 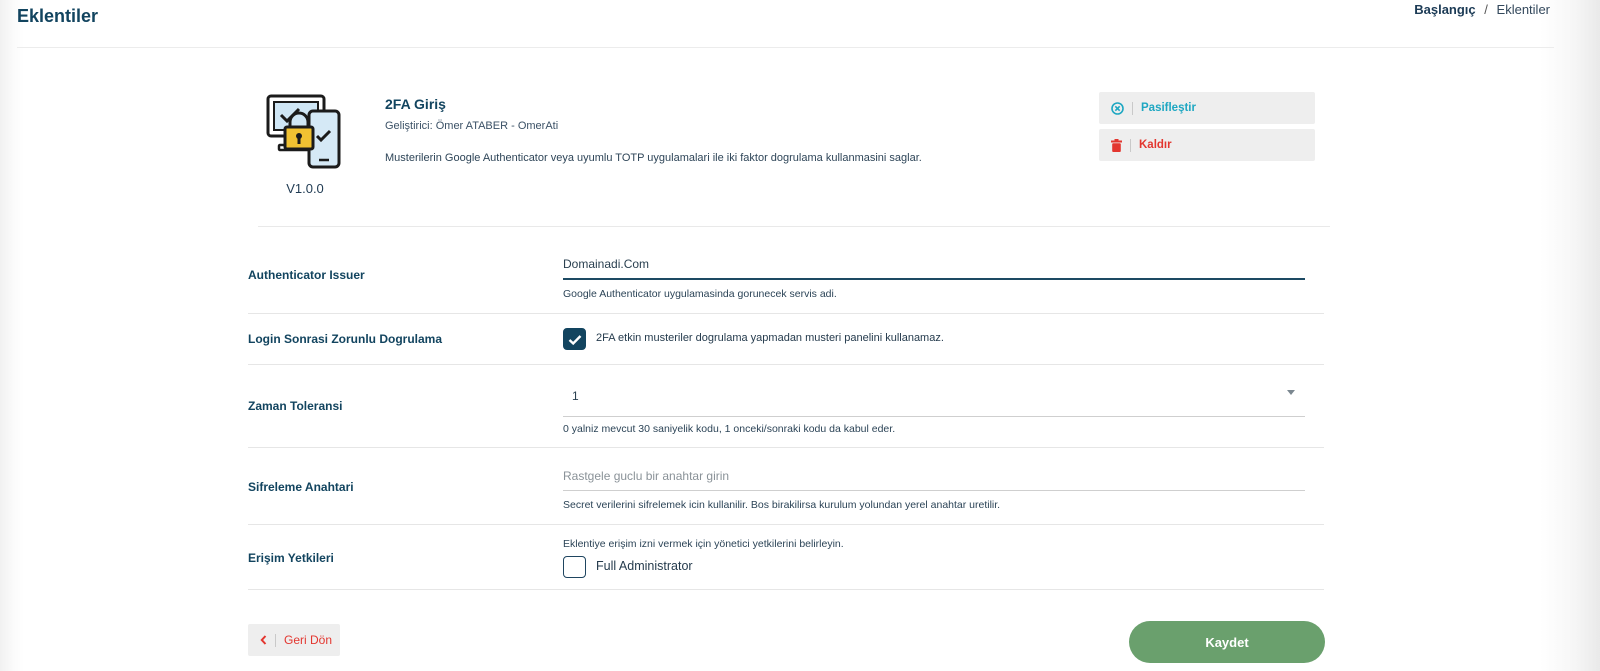 What do you see at coordinates (1116, 145) in the screenshot?
I see `trash-icon` at bounding box center [1116, 145].